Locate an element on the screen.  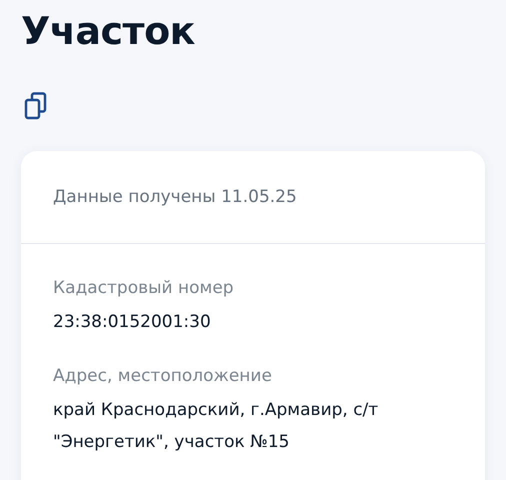
field-value: край Краснодарский, г.Армавир, с/т "Энергетик", участок №15 is located at coordinates (216, 426).